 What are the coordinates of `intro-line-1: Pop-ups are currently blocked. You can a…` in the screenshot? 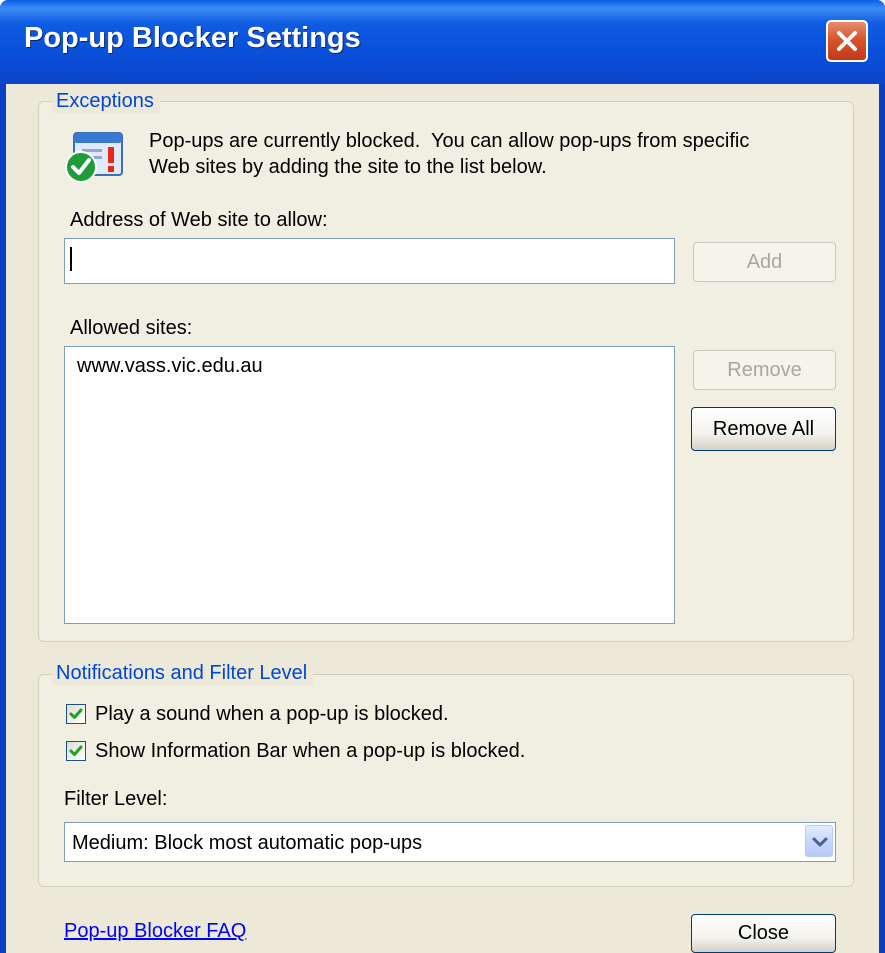 It's located at (449, 141).